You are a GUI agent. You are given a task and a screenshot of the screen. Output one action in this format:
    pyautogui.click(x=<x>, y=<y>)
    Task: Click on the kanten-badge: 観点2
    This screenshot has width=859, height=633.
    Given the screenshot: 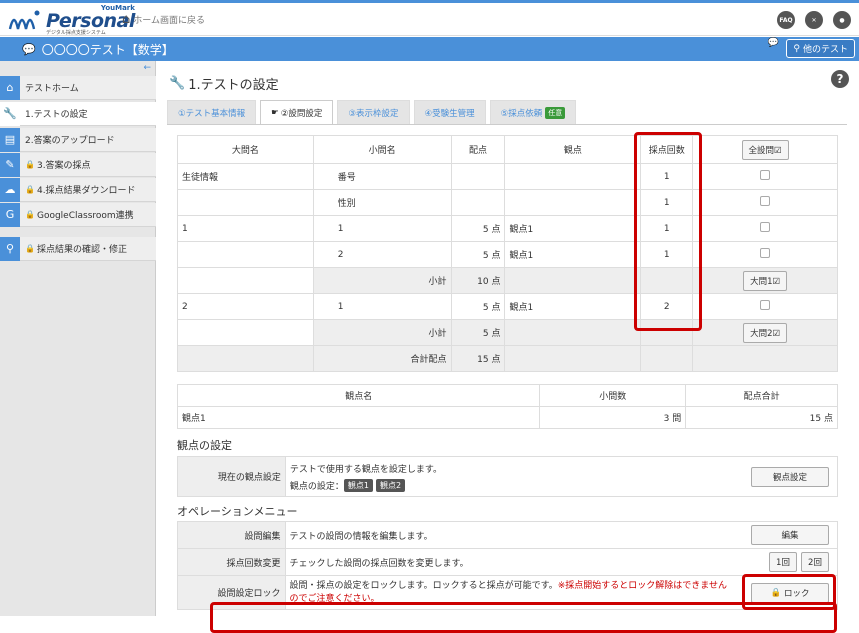 What is the action you would take?
    pyautogui.click(x=390, y=485)
    